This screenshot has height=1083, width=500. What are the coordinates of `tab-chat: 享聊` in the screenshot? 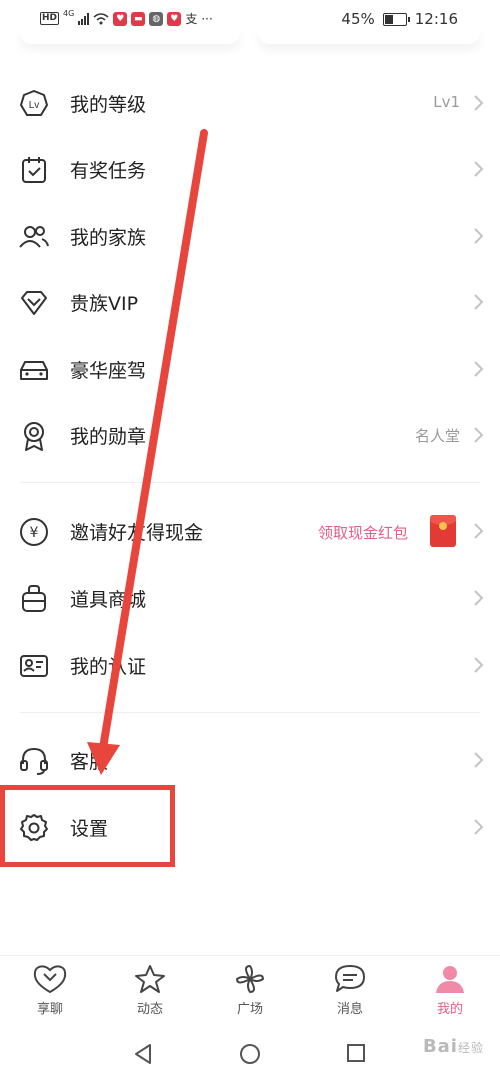 It's located at (50, 994).